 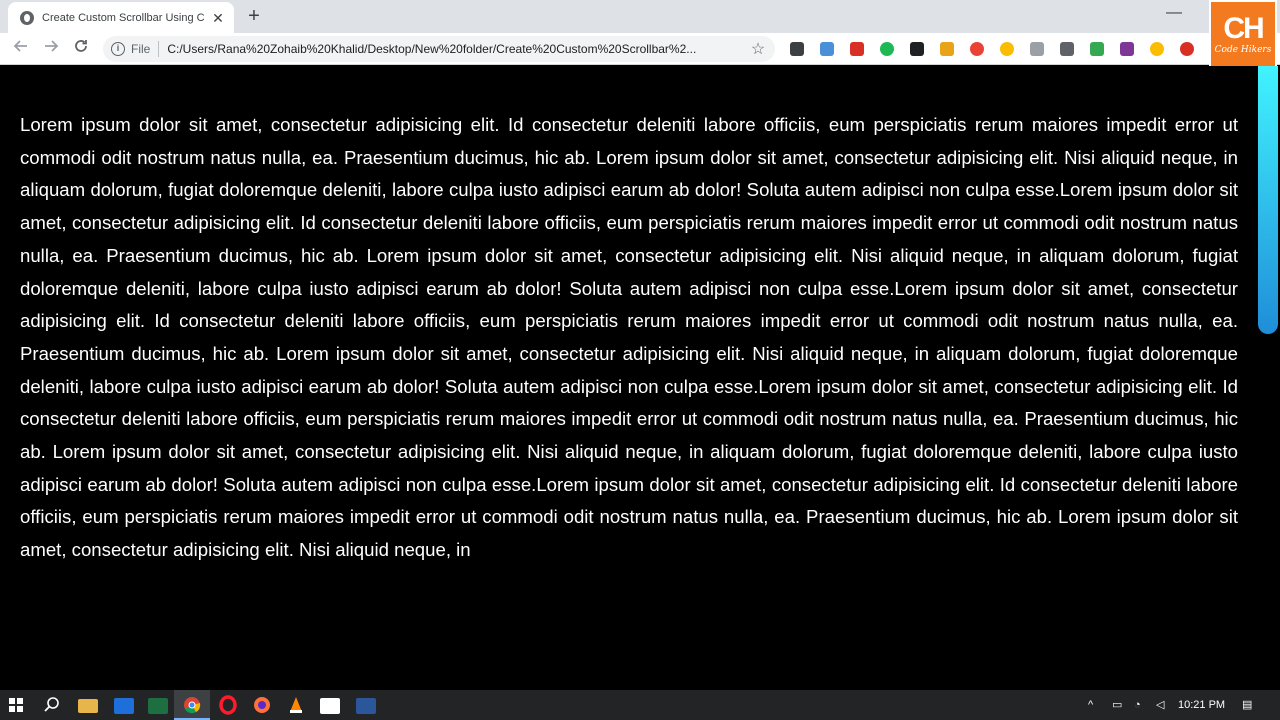 What do you see at coordinates (52, 705) in the screenshot?
I see `search-icon` at bounding box center [52, 705].